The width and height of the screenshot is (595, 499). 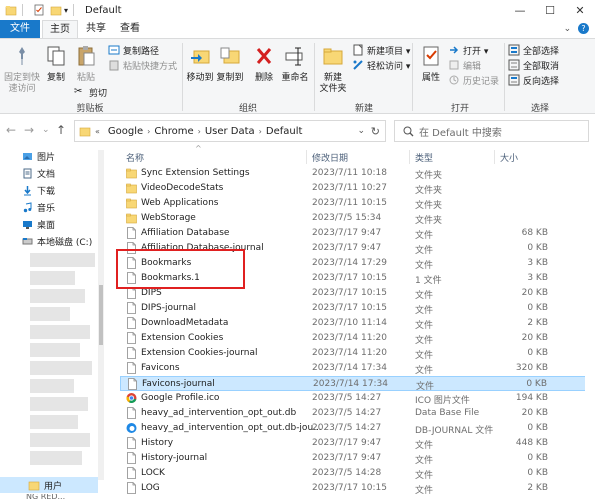 What do you see at coordinates (468, 50) in the screenshot?
I see `open-button: 打开 ▾` at bounding box center [468, 50].